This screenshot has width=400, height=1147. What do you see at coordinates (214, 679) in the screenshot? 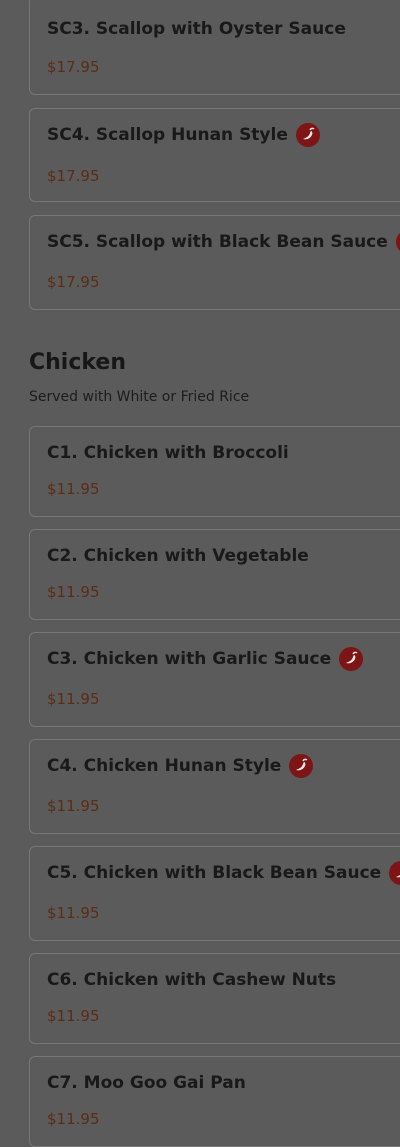
I see `menu-item-card: C3. Chicken with Garlic Sauce $11.95` at bounding box center [214, 679].